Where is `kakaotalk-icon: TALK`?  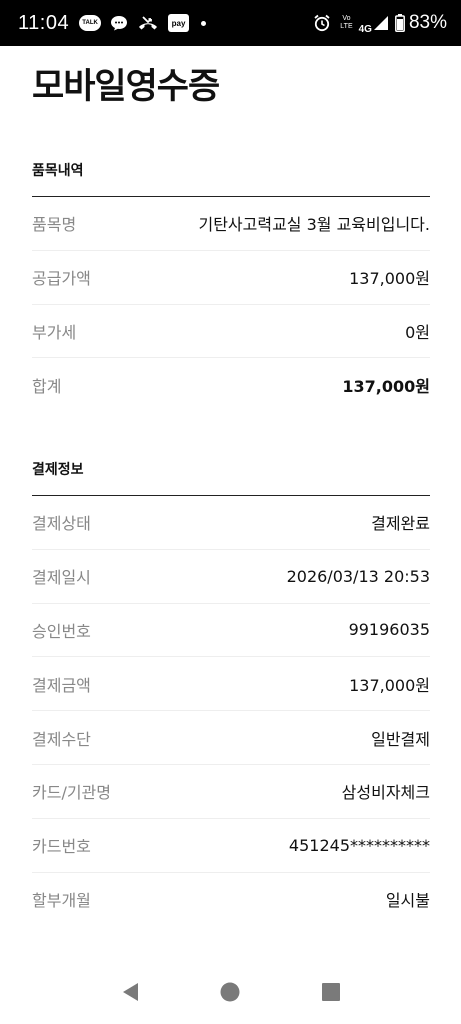
kakaotalk-icon: TALK is located at coordinates (90, 23).